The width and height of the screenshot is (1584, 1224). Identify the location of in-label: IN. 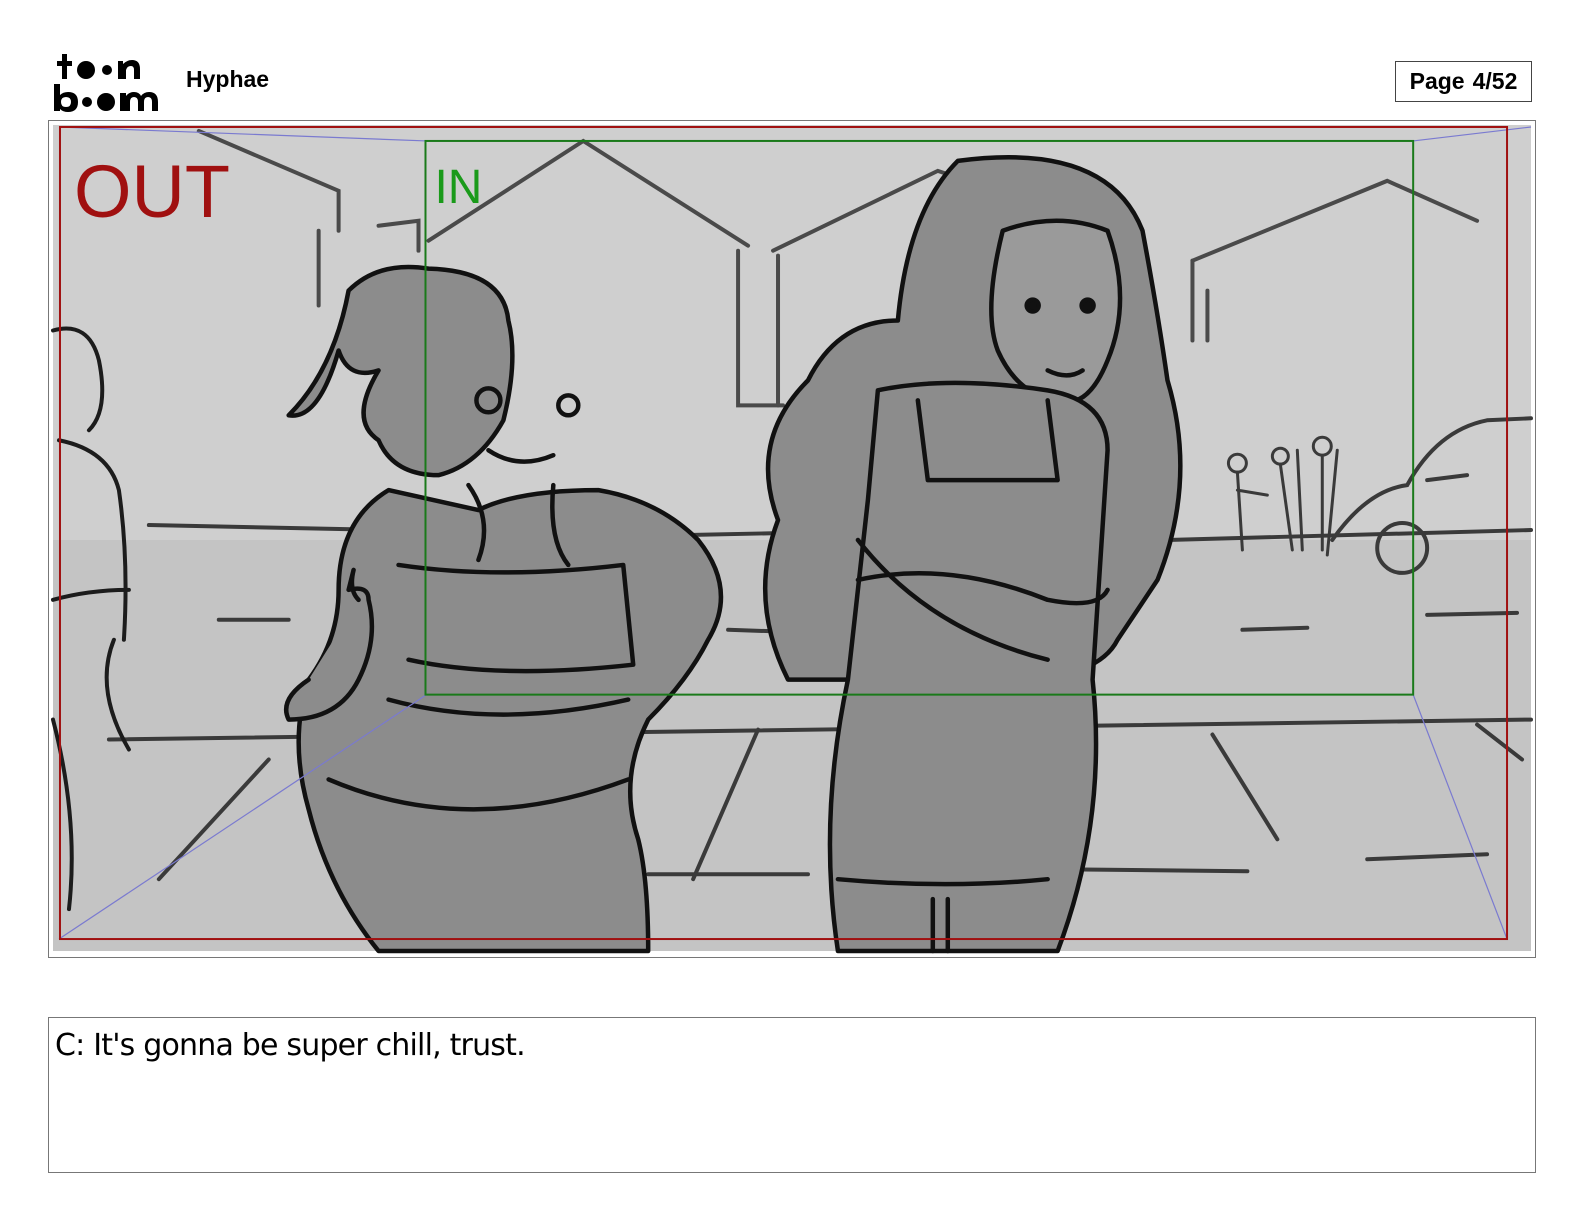
(458, 187).